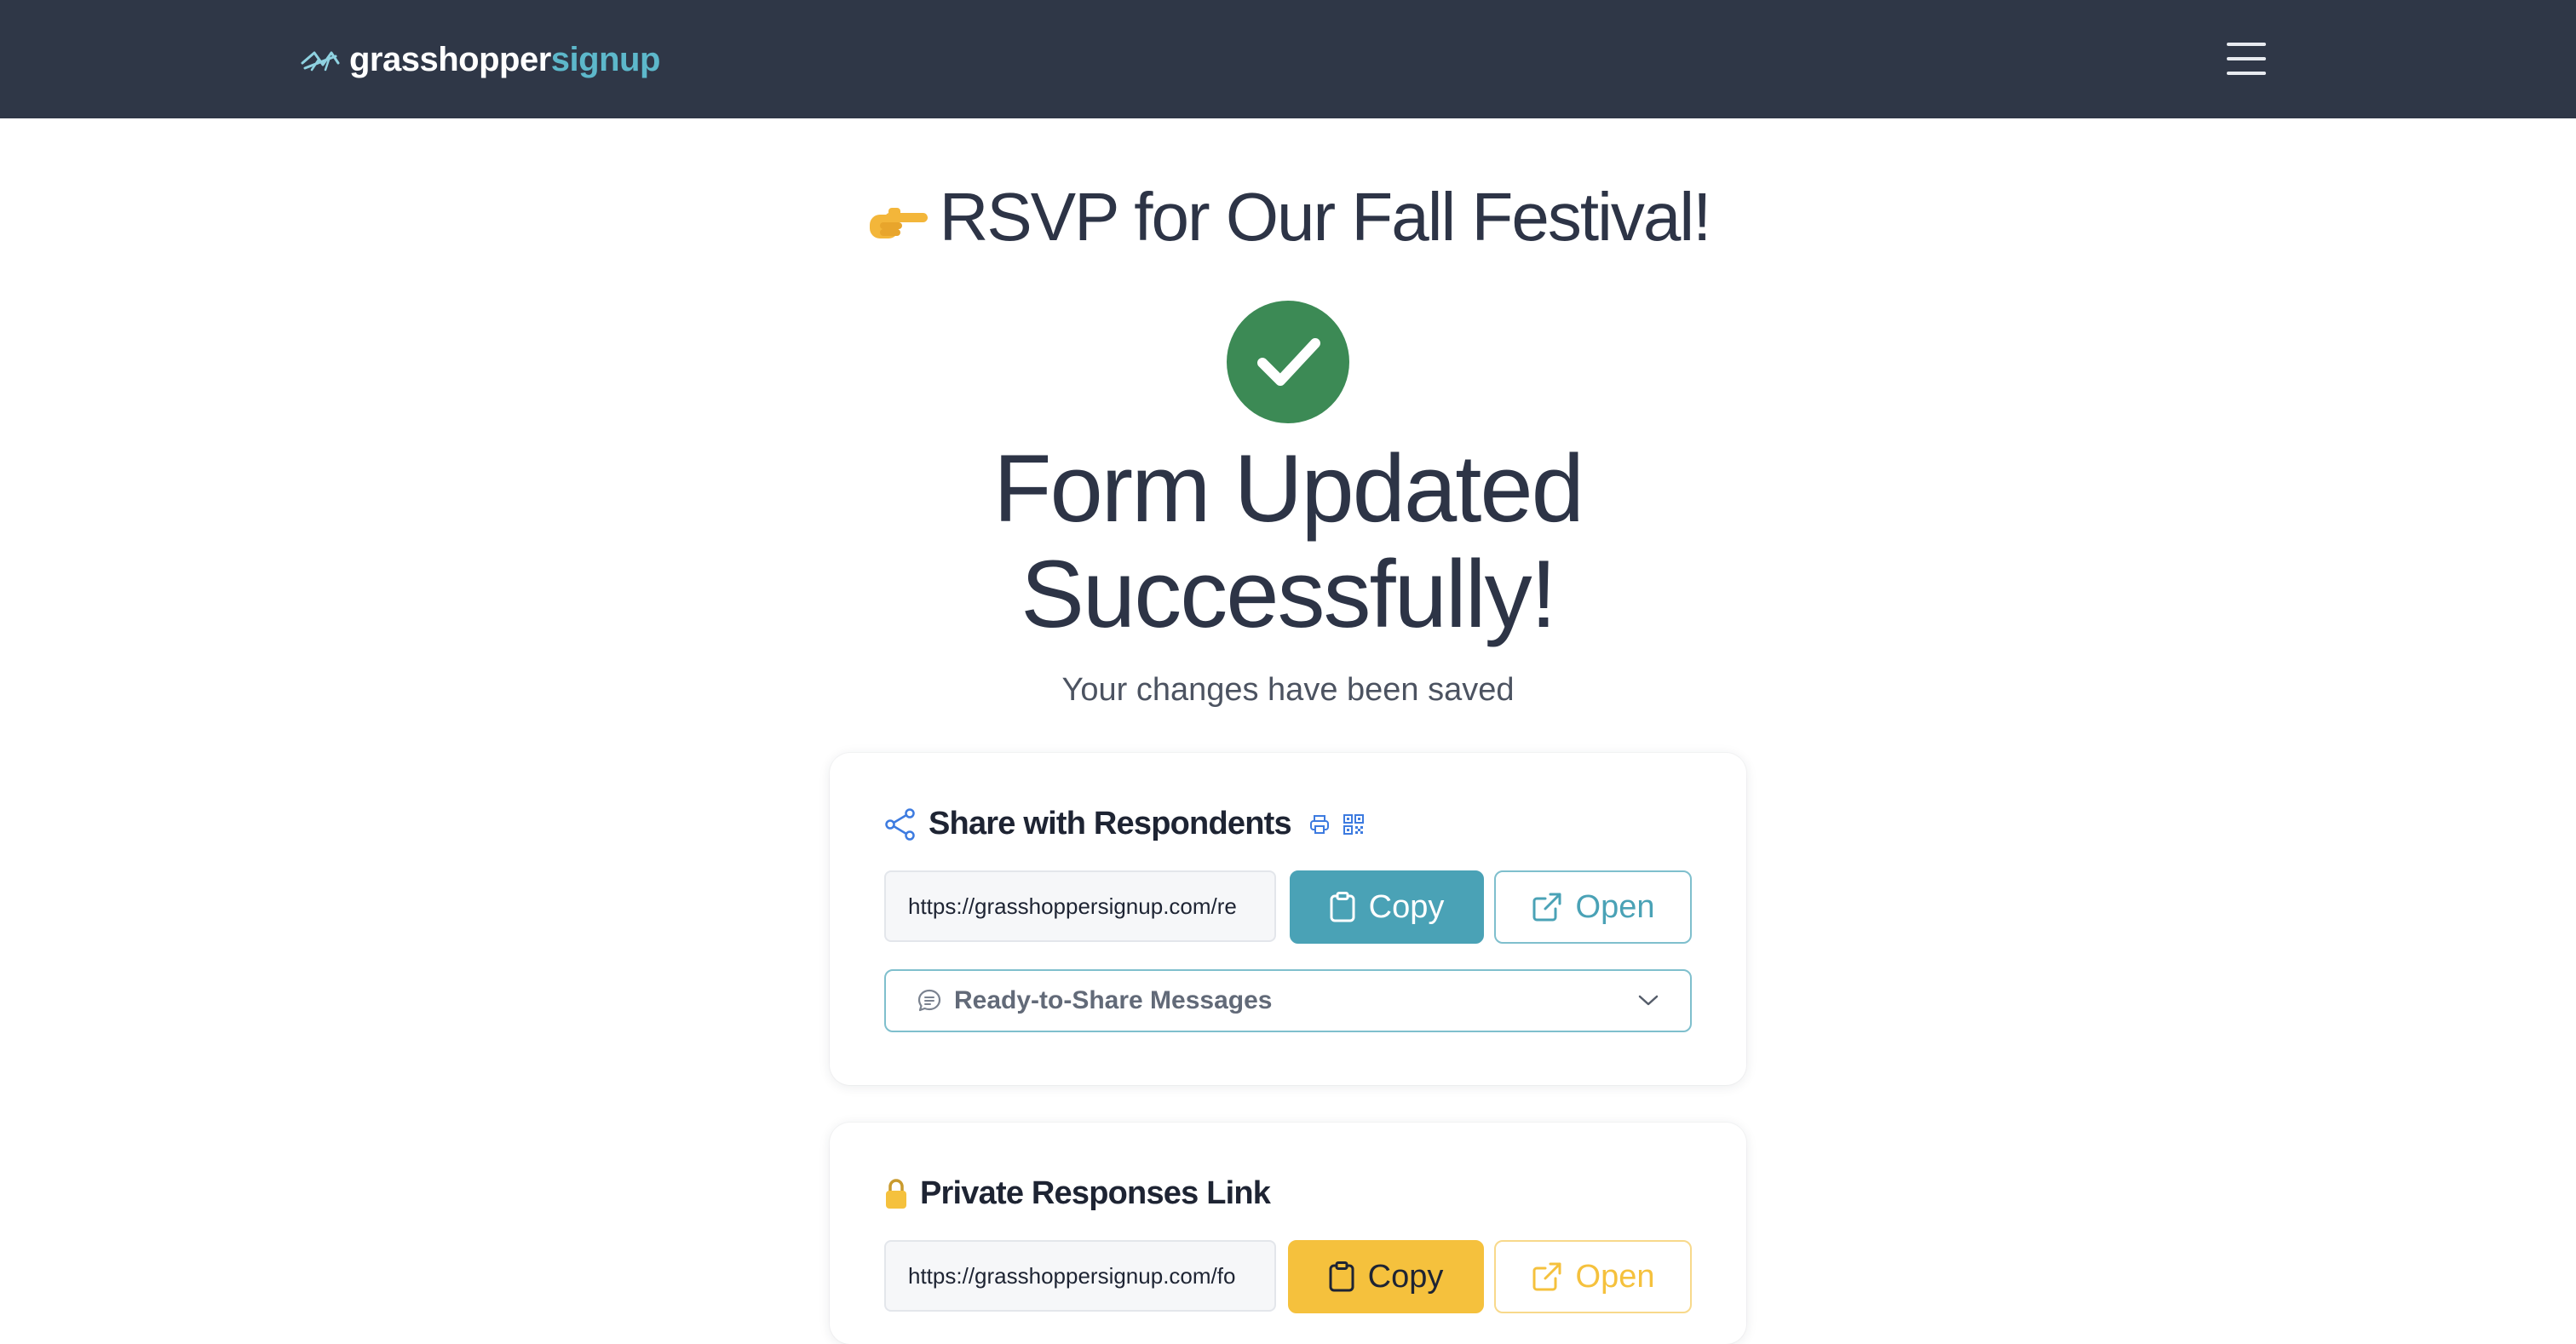  What do you see at coordinates (1615, 906) in the screenshot?
I see `share-open-label: Open` at bounding box center [1615, 906].